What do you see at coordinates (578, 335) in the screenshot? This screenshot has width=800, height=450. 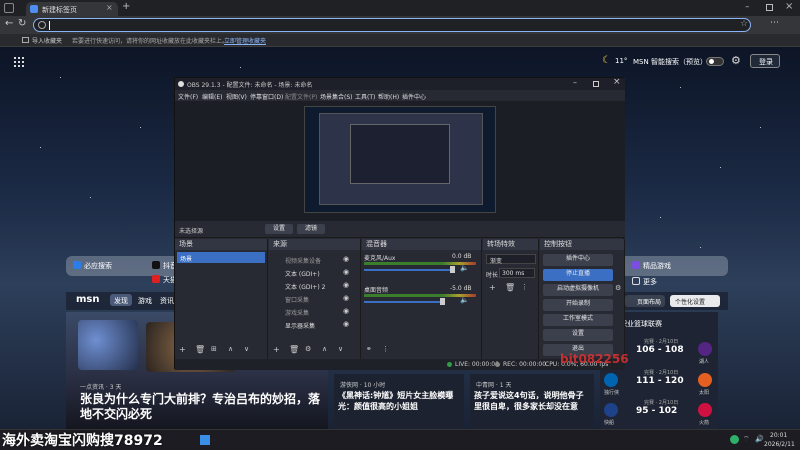 I see `settings-button: 设置` at bounding box center [578, 335].